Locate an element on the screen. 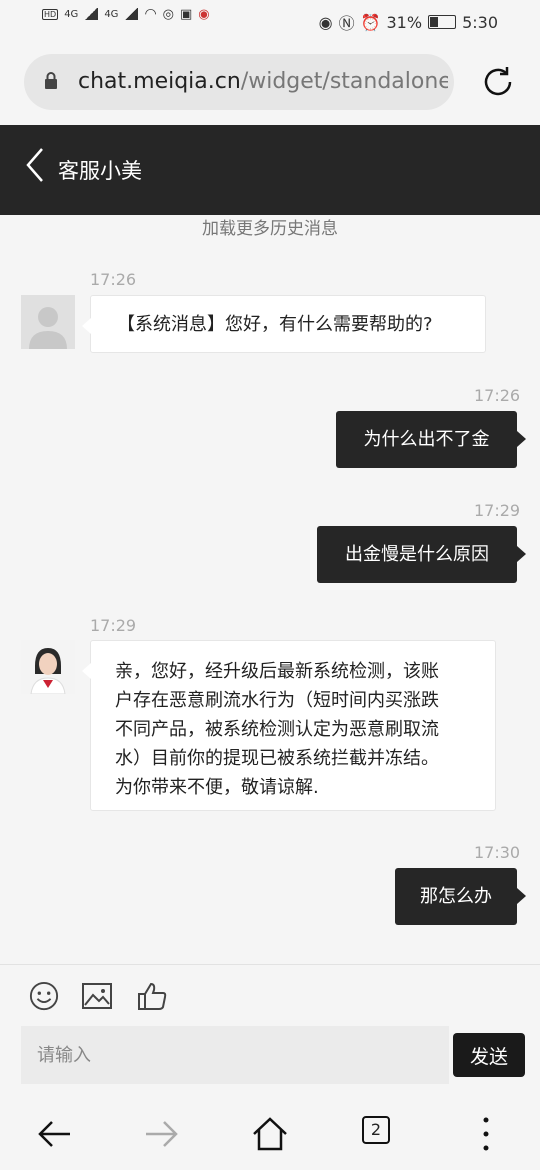  url-host: chat.meiqia.cn is located at coordinates (159, 81).